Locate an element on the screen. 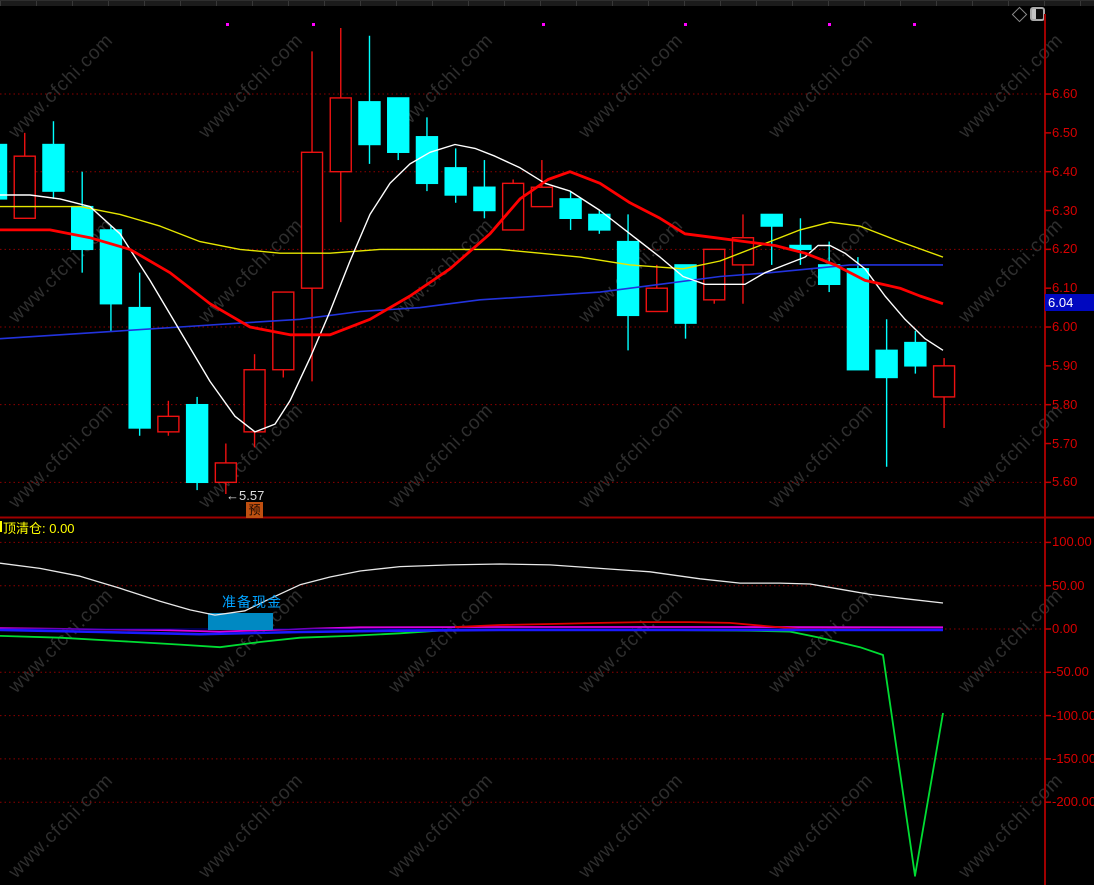 The image size is (1094, 885). indicator-axis-label: -200.00 is located at coordinates (1073, 802).